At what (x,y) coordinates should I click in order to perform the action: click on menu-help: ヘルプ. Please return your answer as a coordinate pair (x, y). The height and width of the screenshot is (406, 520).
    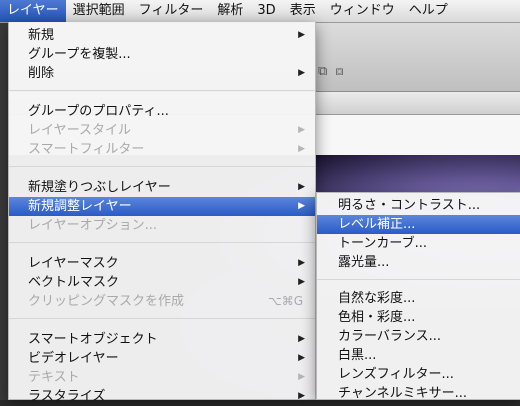
    Looking at the image, I should click on (428, 11).